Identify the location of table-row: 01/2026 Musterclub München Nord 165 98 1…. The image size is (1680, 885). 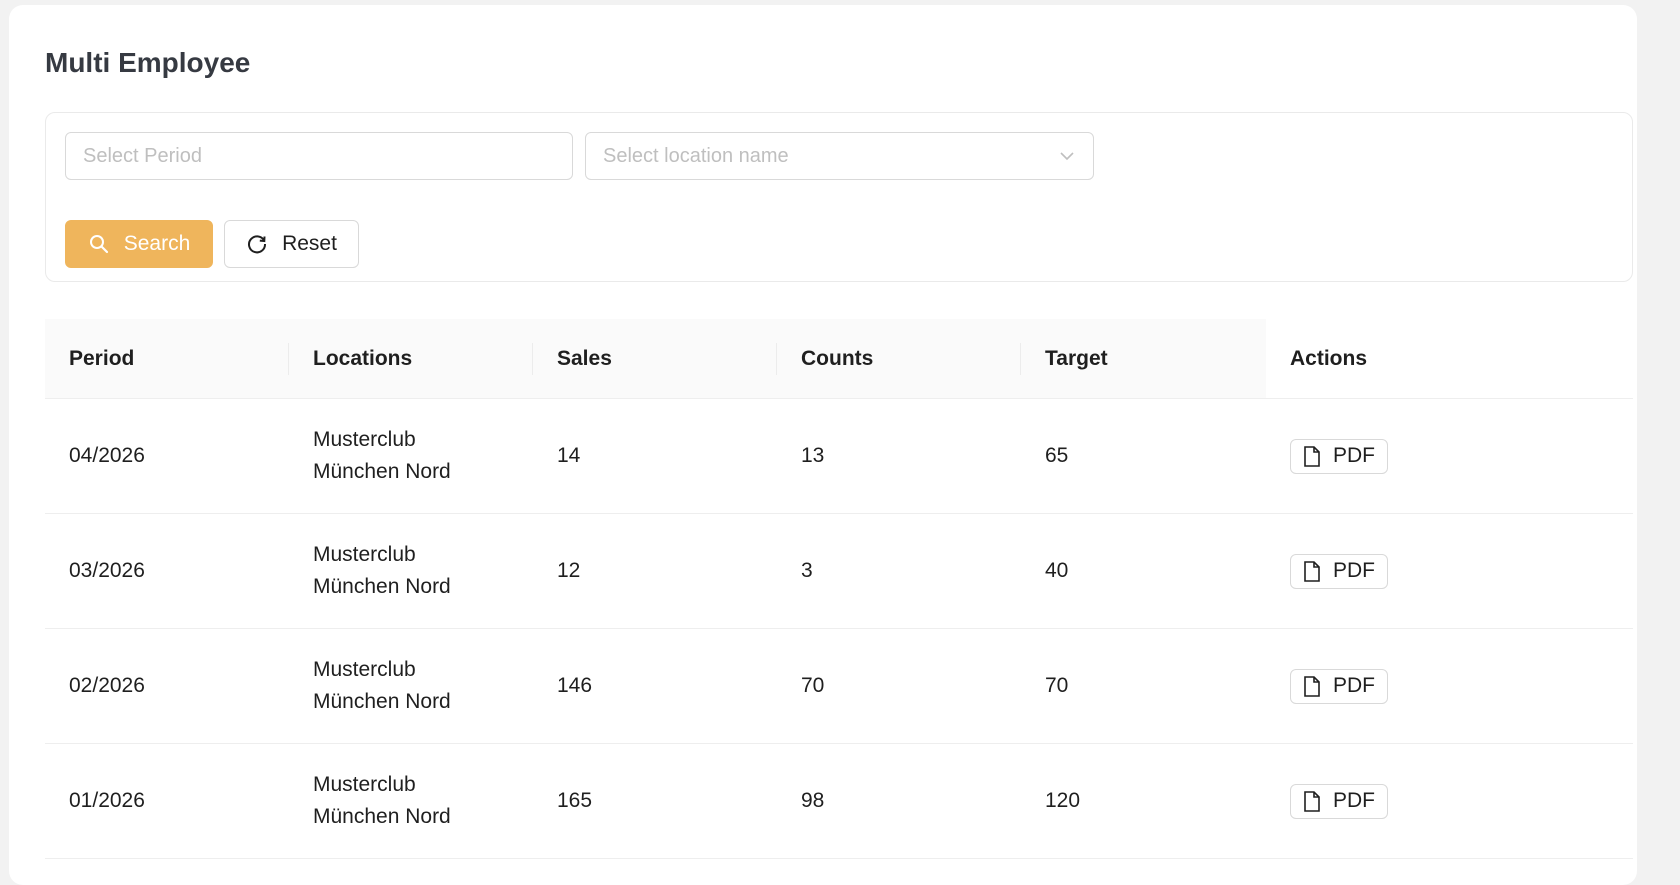
(839, 801).